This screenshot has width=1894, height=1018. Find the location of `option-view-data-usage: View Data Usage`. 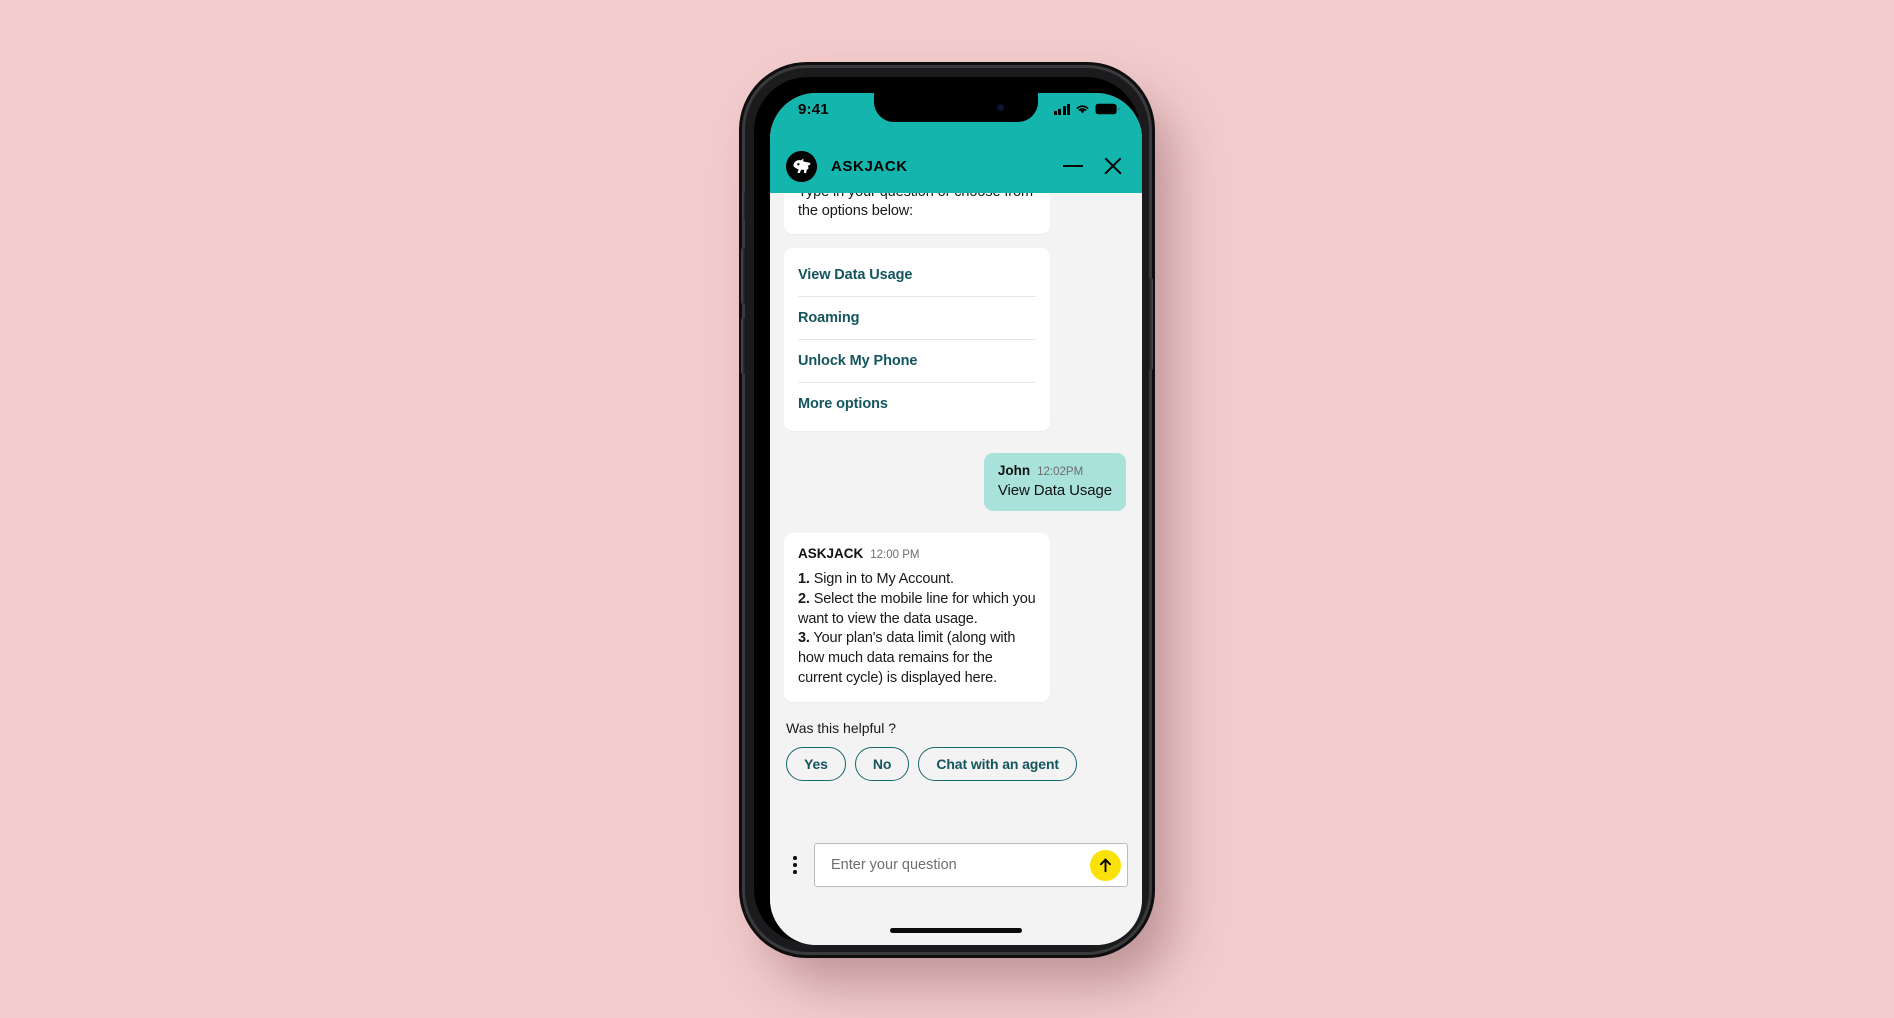

option-view-data-usage: View Data Usage is located at coordinates (917, 276).